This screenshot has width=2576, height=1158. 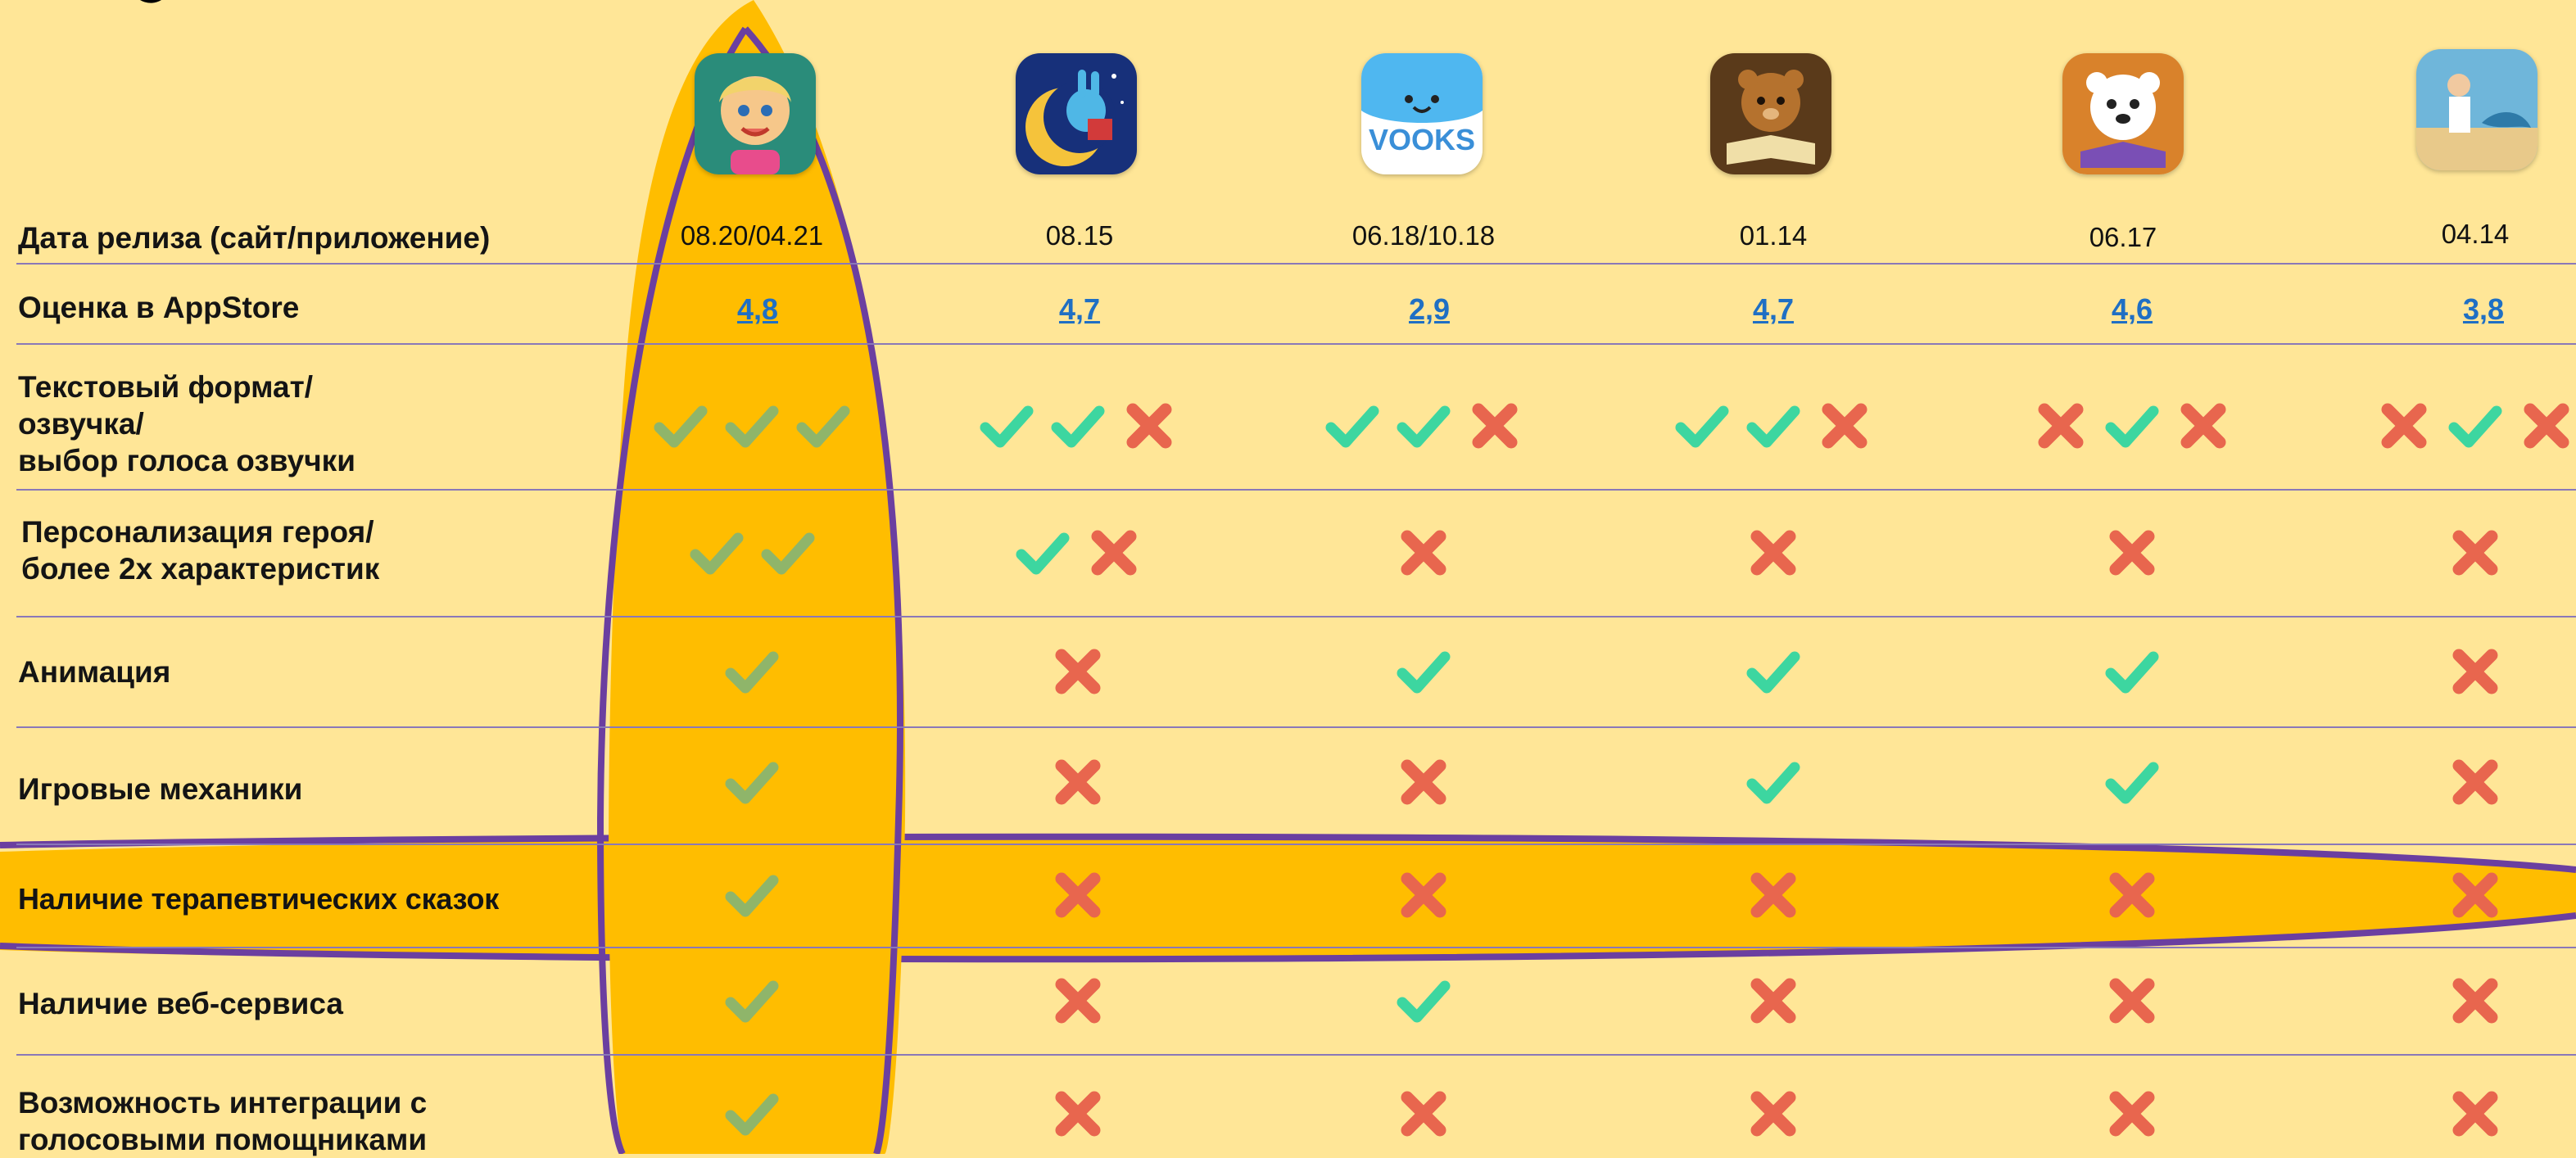 I want to click on release-date-cell: 04.14, so click(x=2475, y=234).